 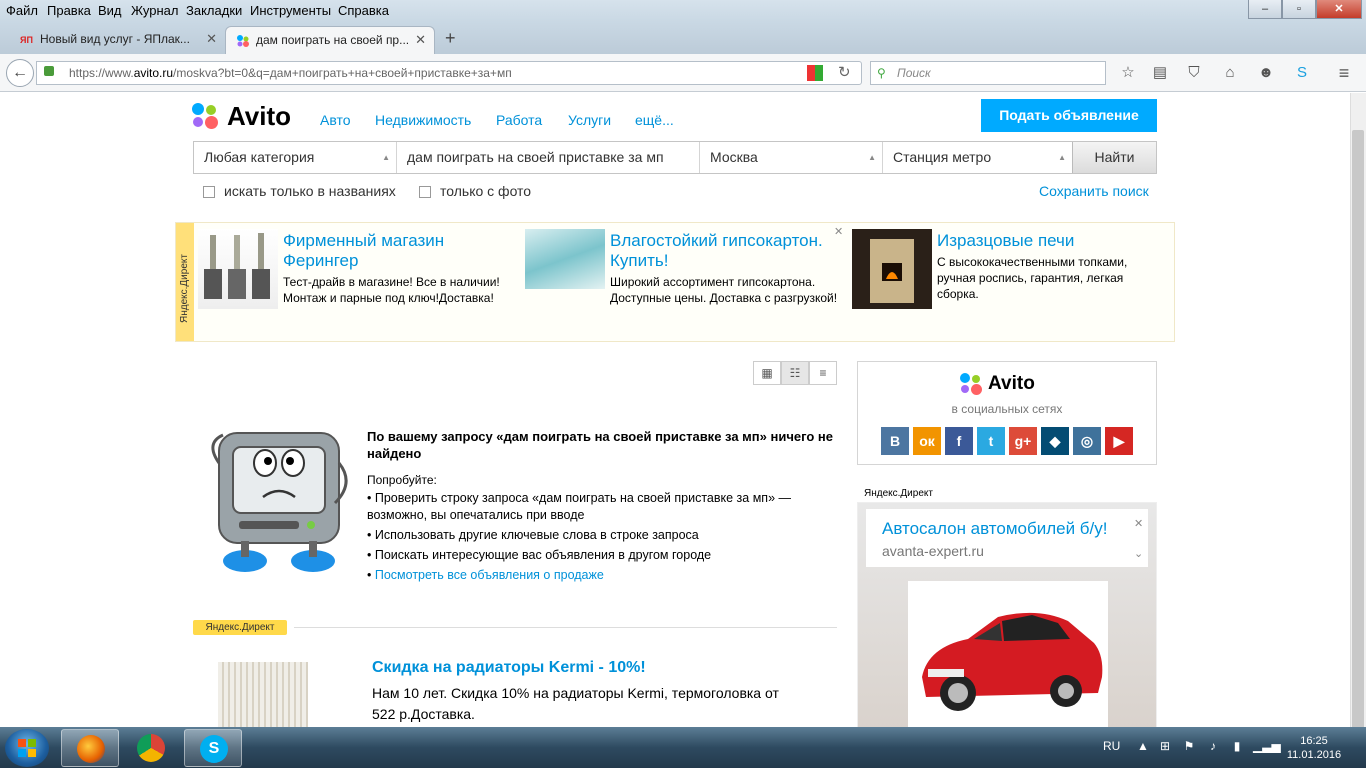 I want to click on taskbar-chrome, so click(x=151, y=748).